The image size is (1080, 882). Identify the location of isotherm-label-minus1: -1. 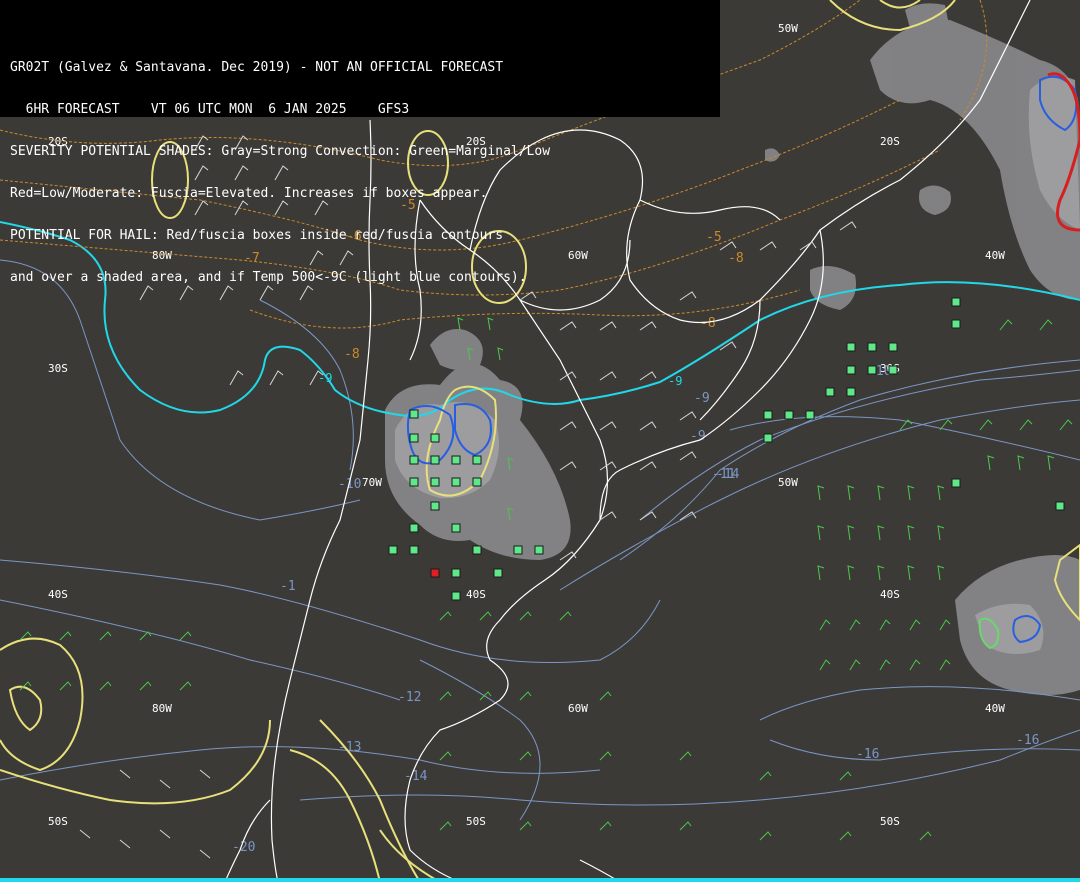
(288, 586).